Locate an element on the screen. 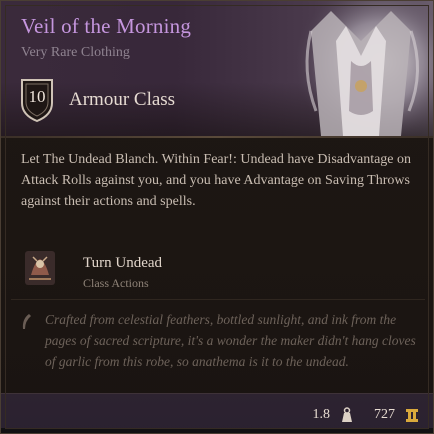 The height and width of the screenshot is (434, 434). armour-class-value: 10 is located at coordinates (37, 96).